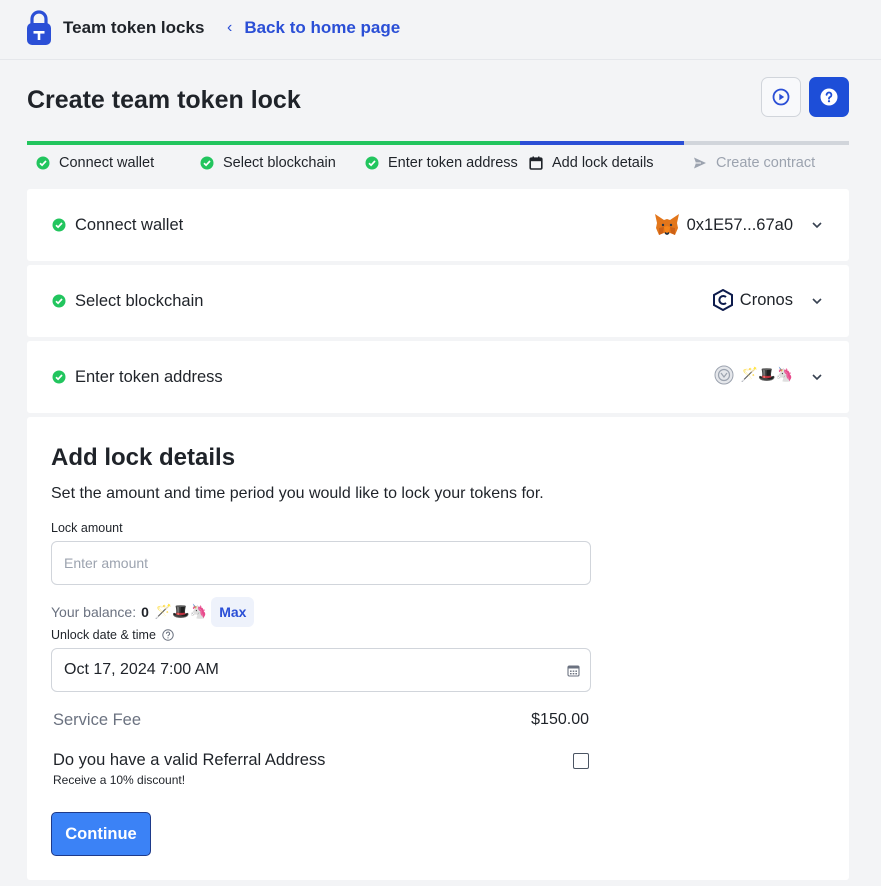  I want to click on unlock-date-picker: Oct 17, 2024 7:00 AM, so click(321, 670).